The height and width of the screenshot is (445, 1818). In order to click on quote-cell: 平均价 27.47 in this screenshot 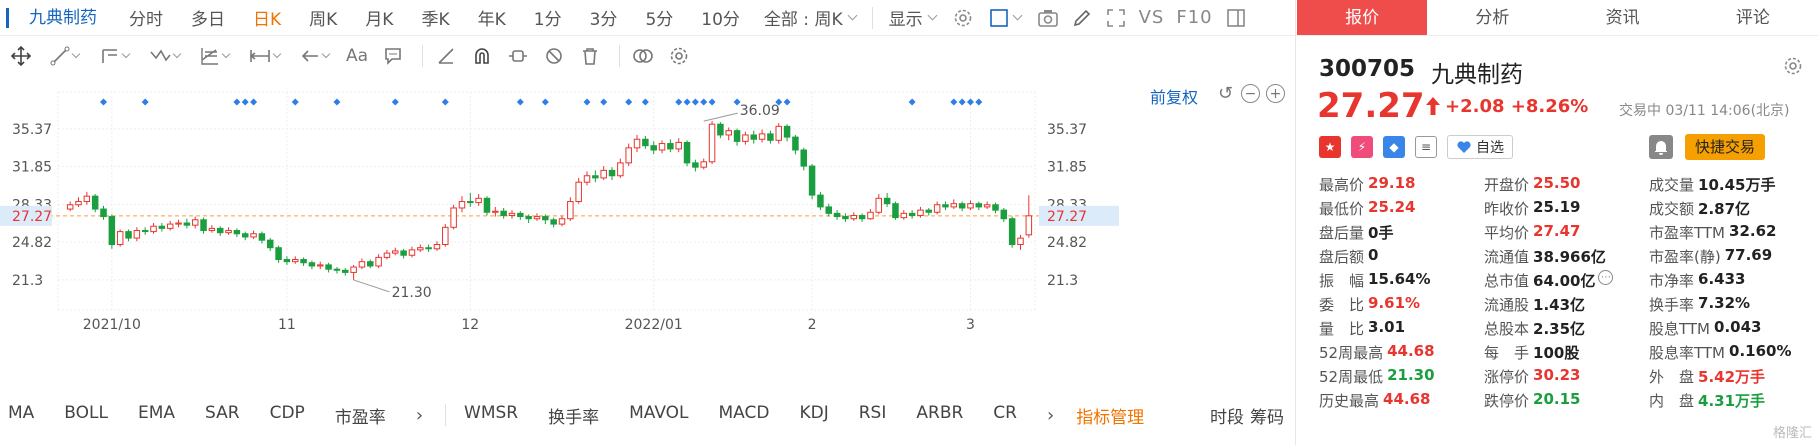, I will do `click(1566, 232)`.